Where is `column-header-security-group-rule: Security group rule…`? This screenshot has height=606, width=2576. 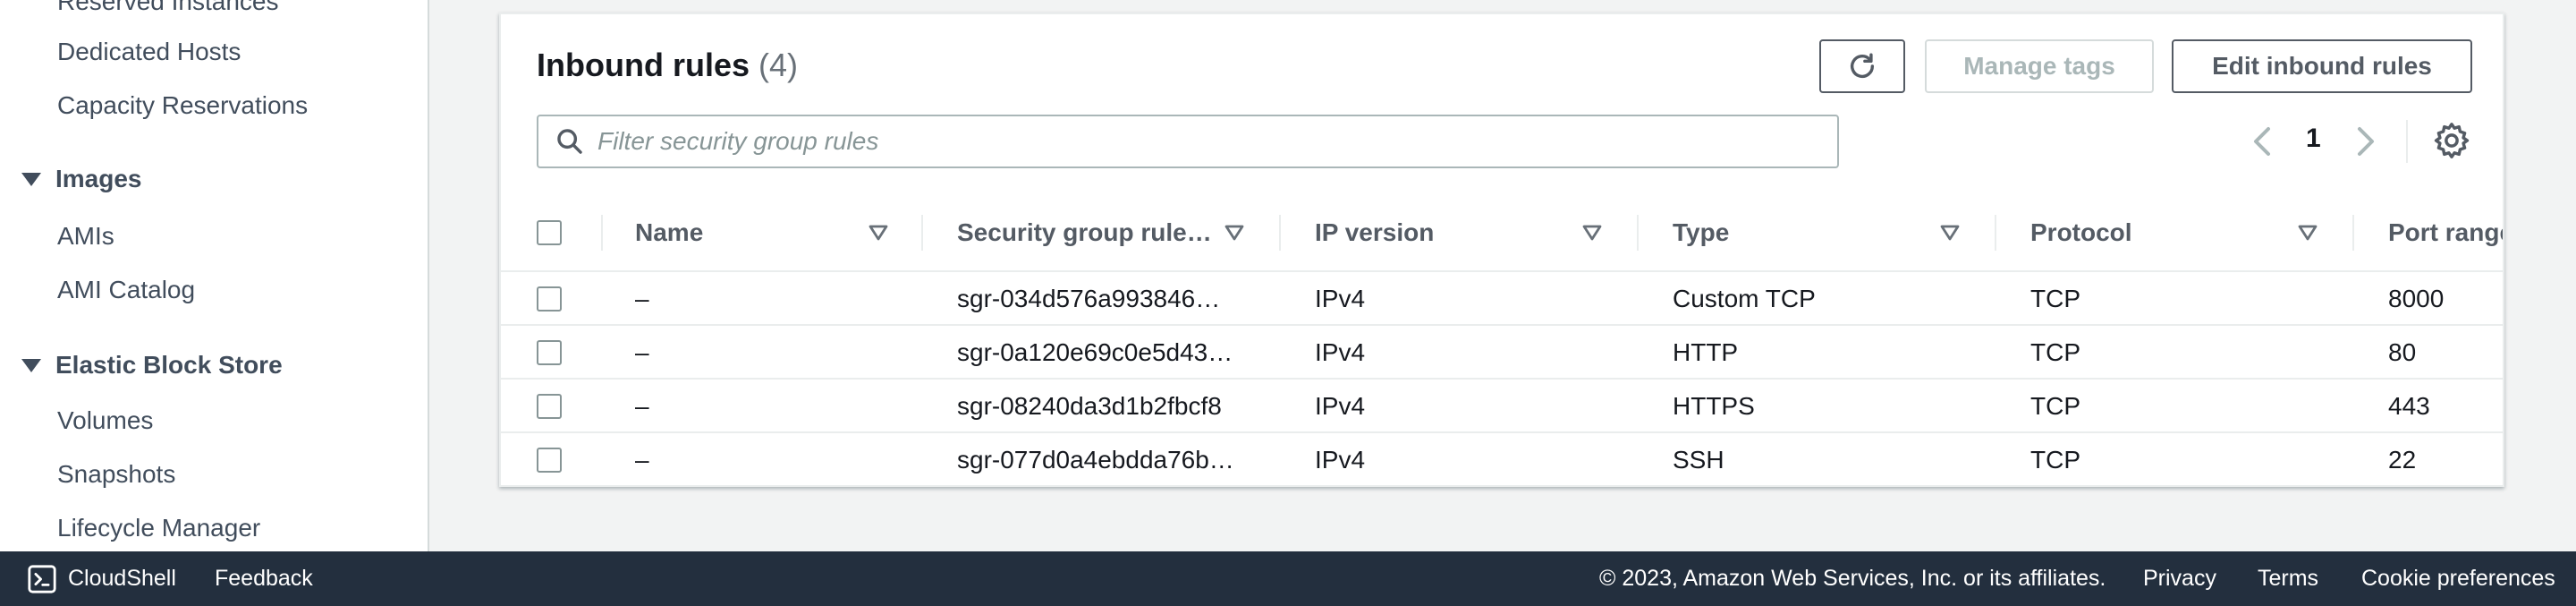
column-header-security-group-rule: Security group rule… is located at coordinates (1084, 232).